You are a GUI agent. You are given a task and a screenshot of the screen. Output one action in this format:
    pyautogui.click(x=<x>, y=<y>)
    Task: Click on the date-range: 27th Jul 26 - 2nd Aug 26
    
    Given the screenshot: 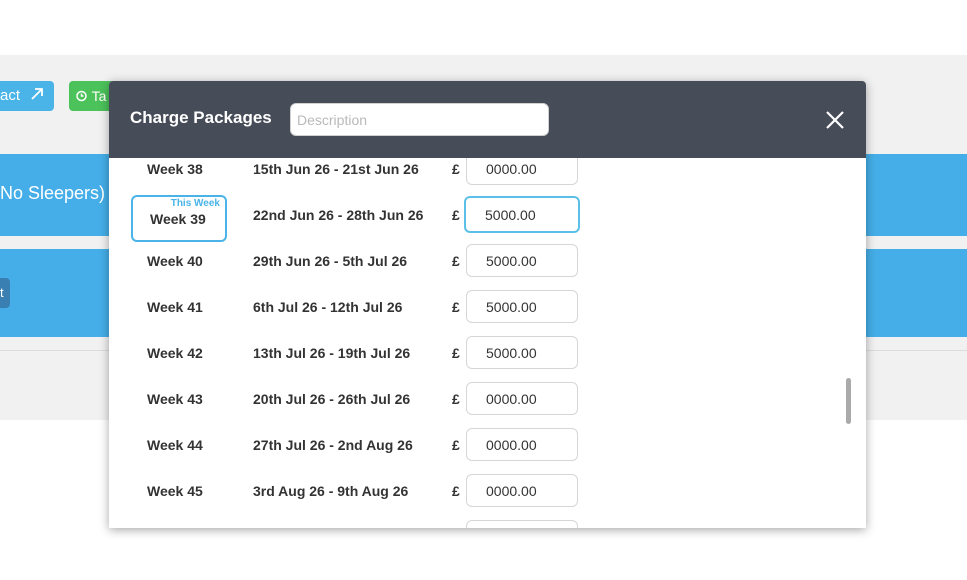 What is the action you would take?
    pyautogui.click(x=333, y=445)
    